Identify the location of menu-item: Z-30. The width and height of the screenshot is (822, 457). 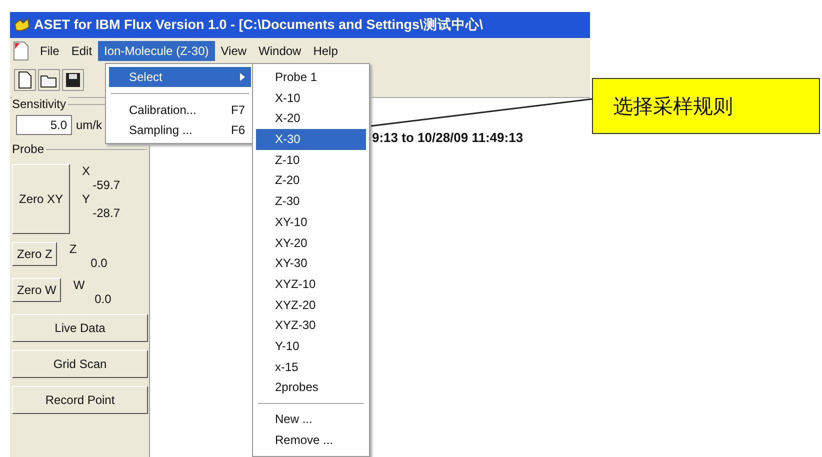
(311, 201).